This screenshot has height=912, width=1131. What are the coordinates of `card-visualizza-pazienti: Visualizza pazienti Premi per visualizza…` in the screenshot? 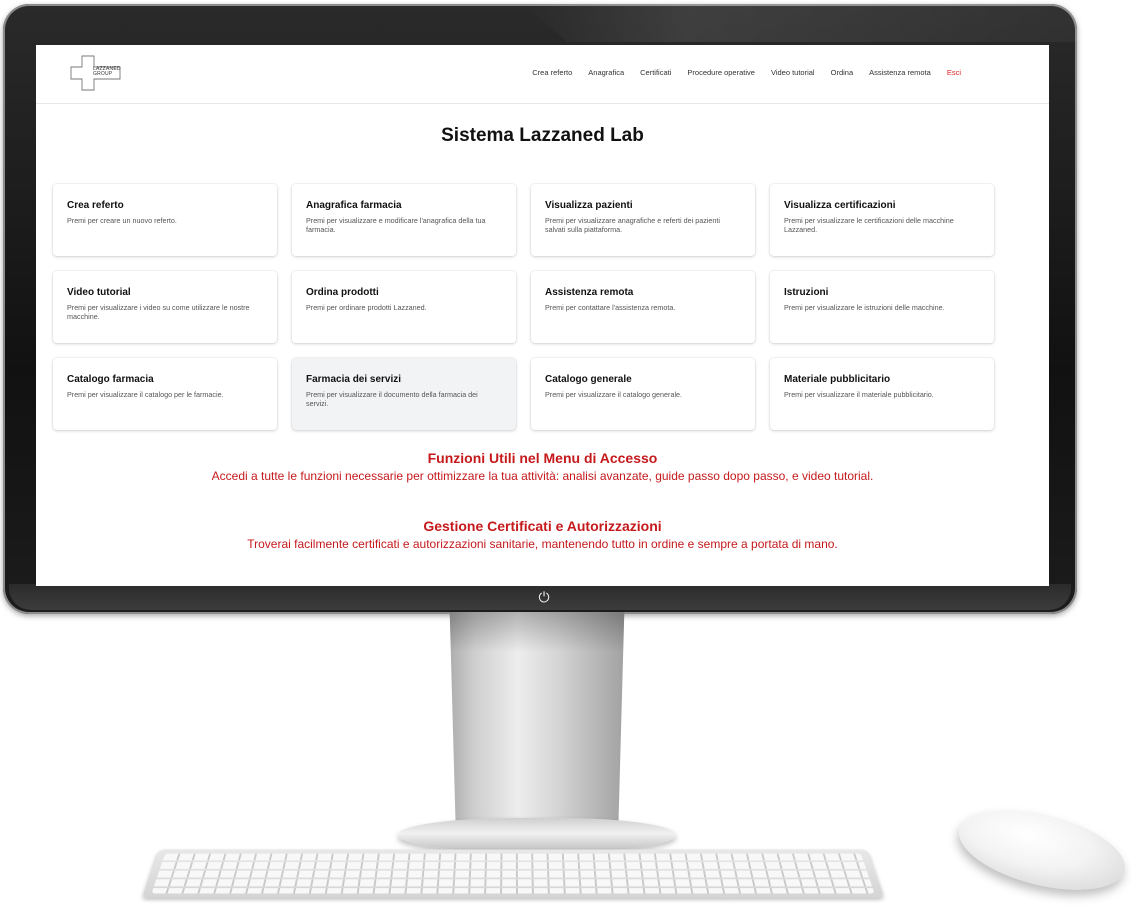 It's located at (643, 220).